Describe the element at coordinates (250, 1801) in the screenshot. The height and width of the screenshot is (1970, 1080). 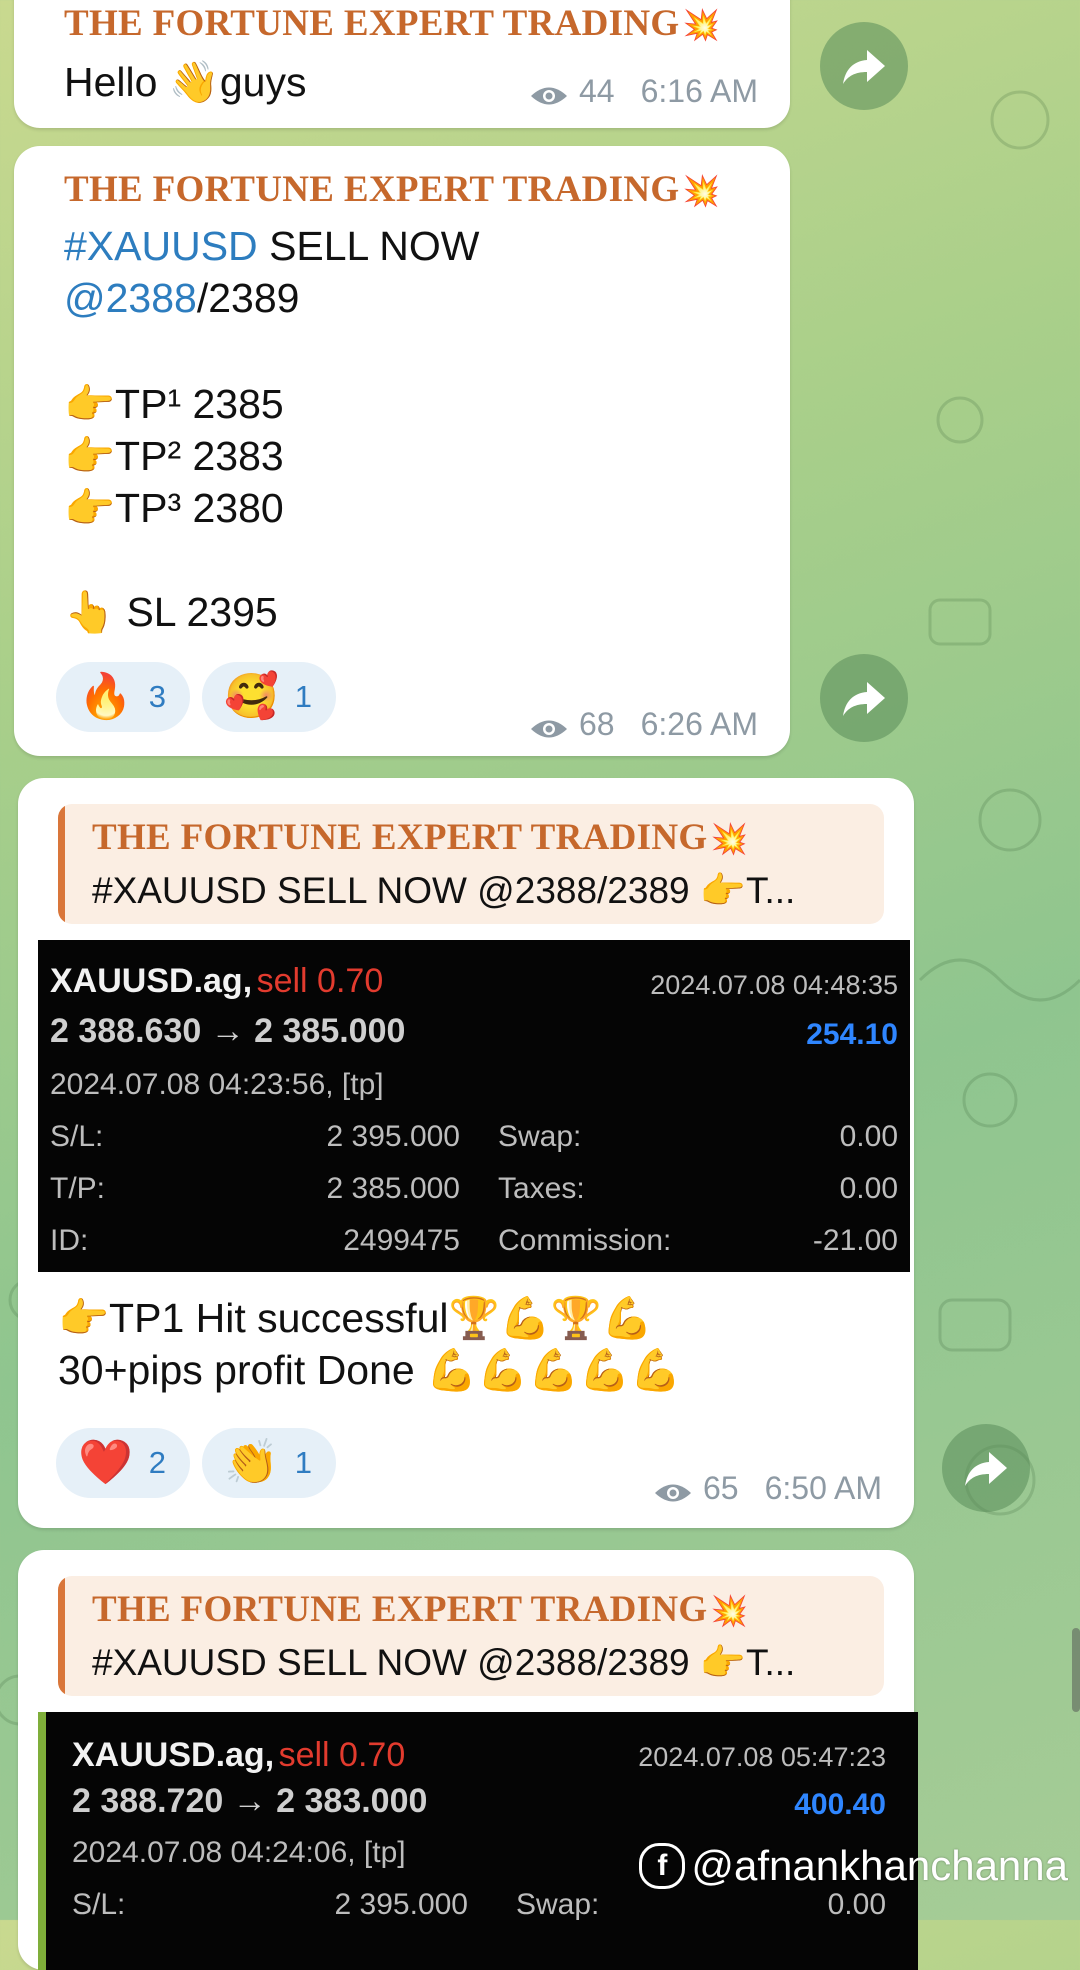
I see `trade-prices: 2 388.720 → 2 383.000` at that location.